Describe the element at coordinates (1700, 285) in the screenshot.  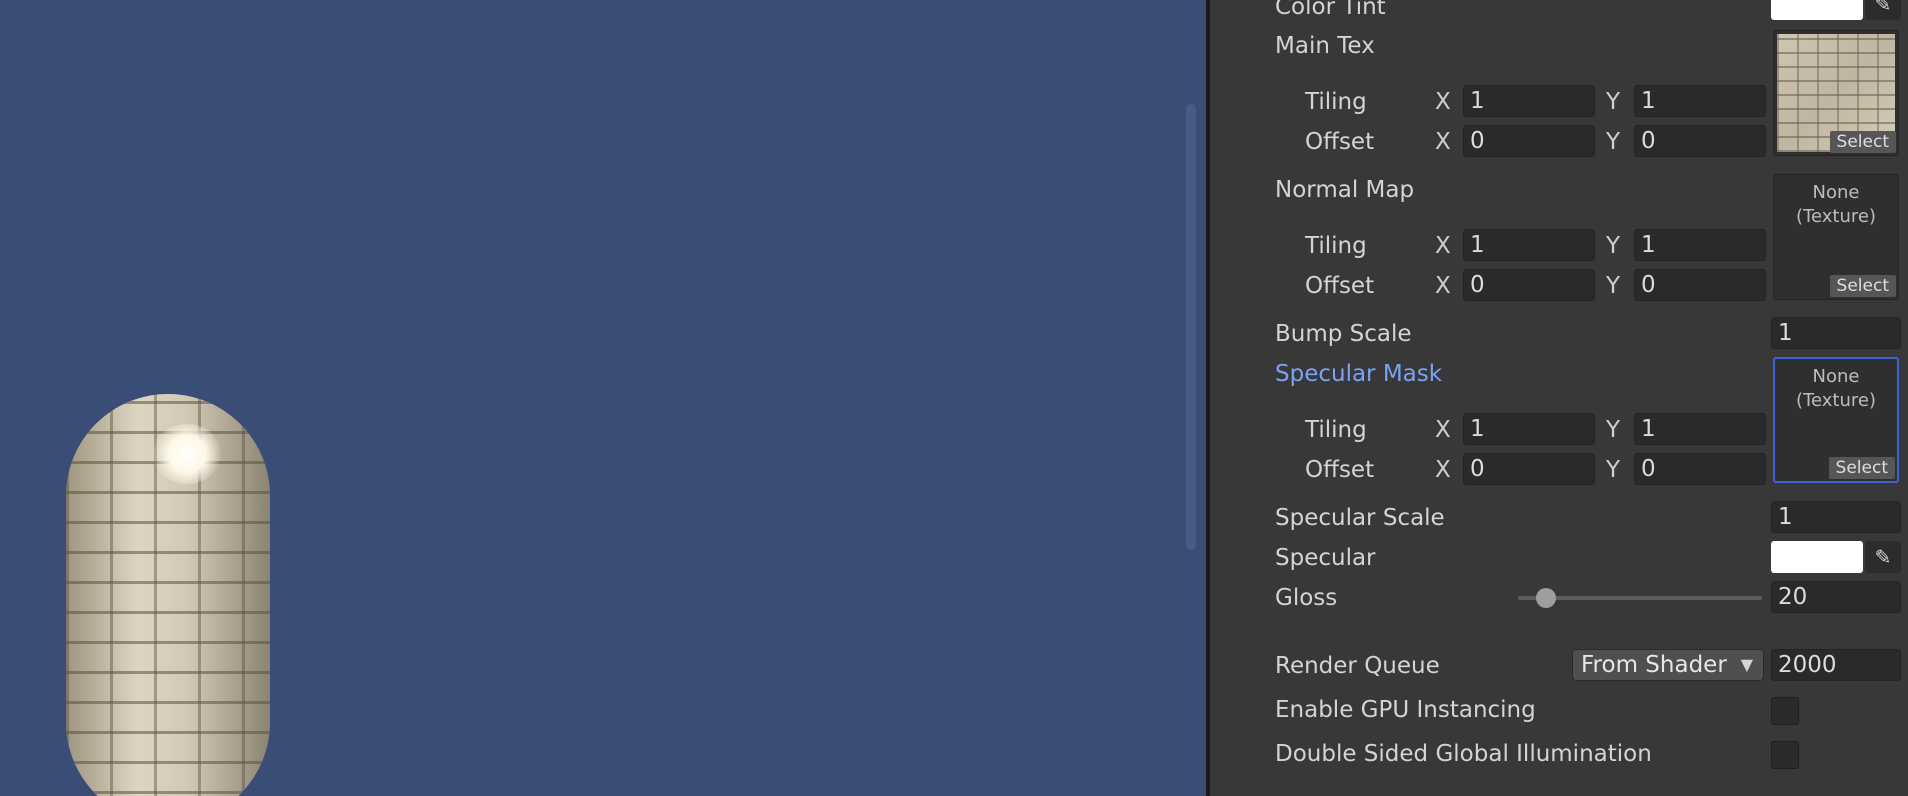
I see `normal-map-offset-y-field: 0` at that location.